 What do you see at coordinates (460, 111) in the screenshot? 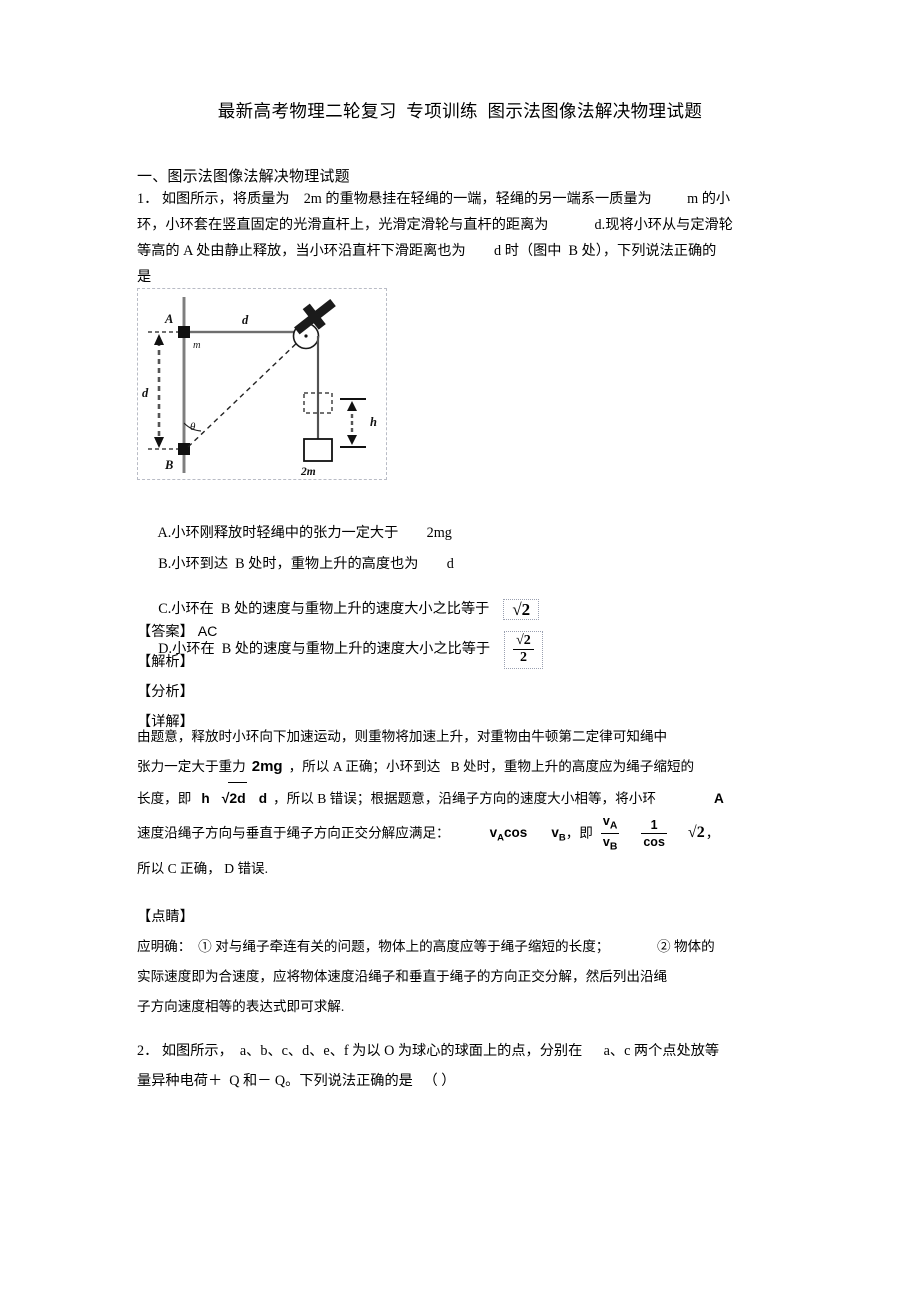
I see `page-title: 最新高考物理二轮复习 专项训练 图示法图像法解决物理试题` at bounding box center [460, 111].